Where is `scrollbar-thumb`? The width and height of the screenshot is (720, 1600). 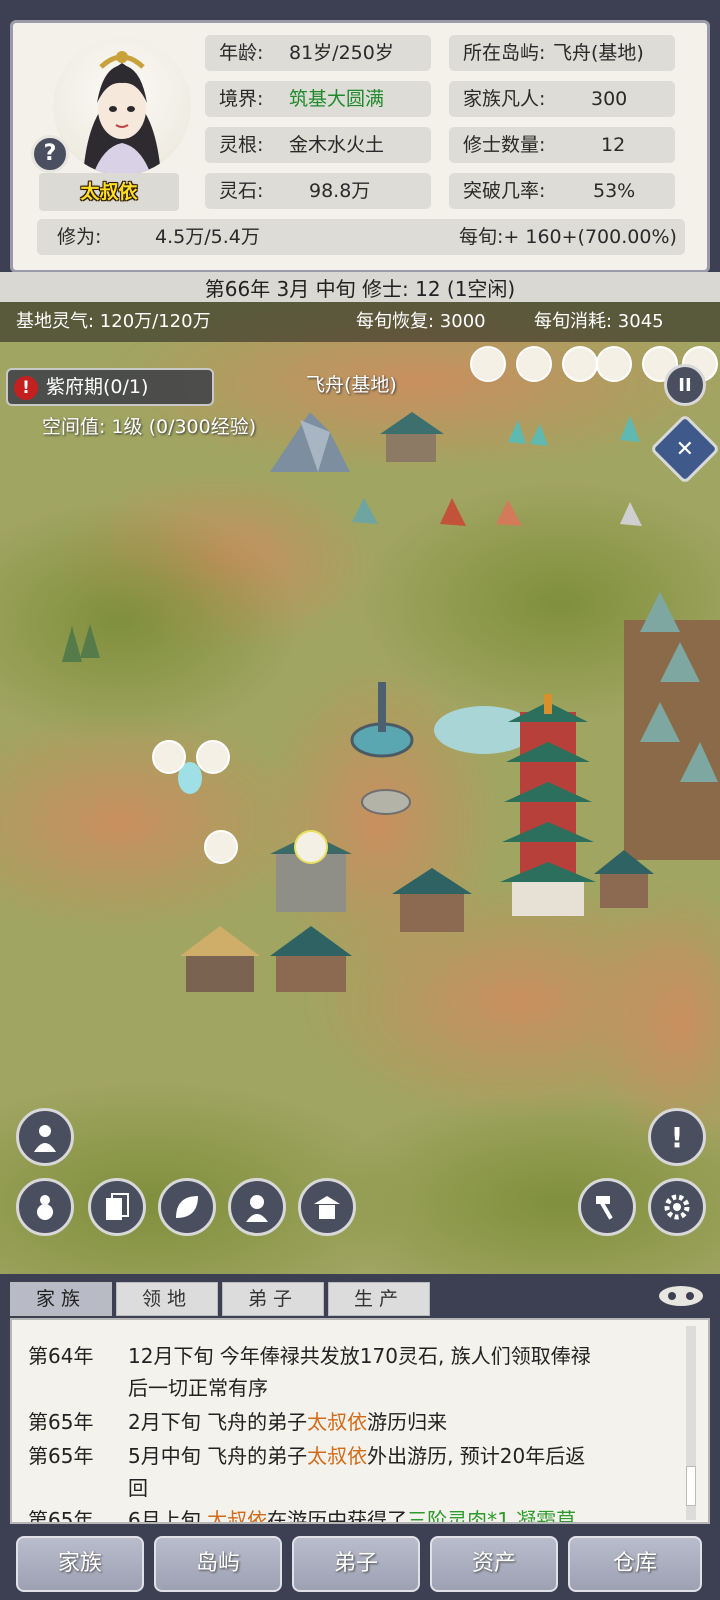
scrollbar-thumb is located at coordinates (691, 1486).